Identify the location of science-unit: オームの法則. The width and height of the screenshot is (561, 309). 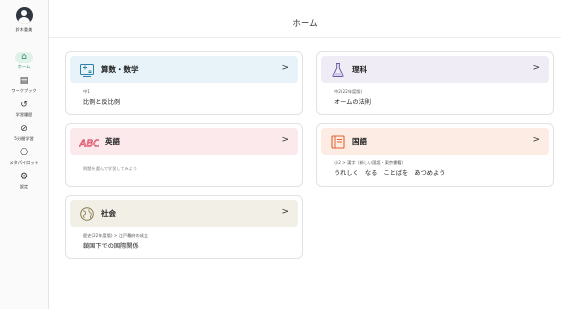
(352, 102).